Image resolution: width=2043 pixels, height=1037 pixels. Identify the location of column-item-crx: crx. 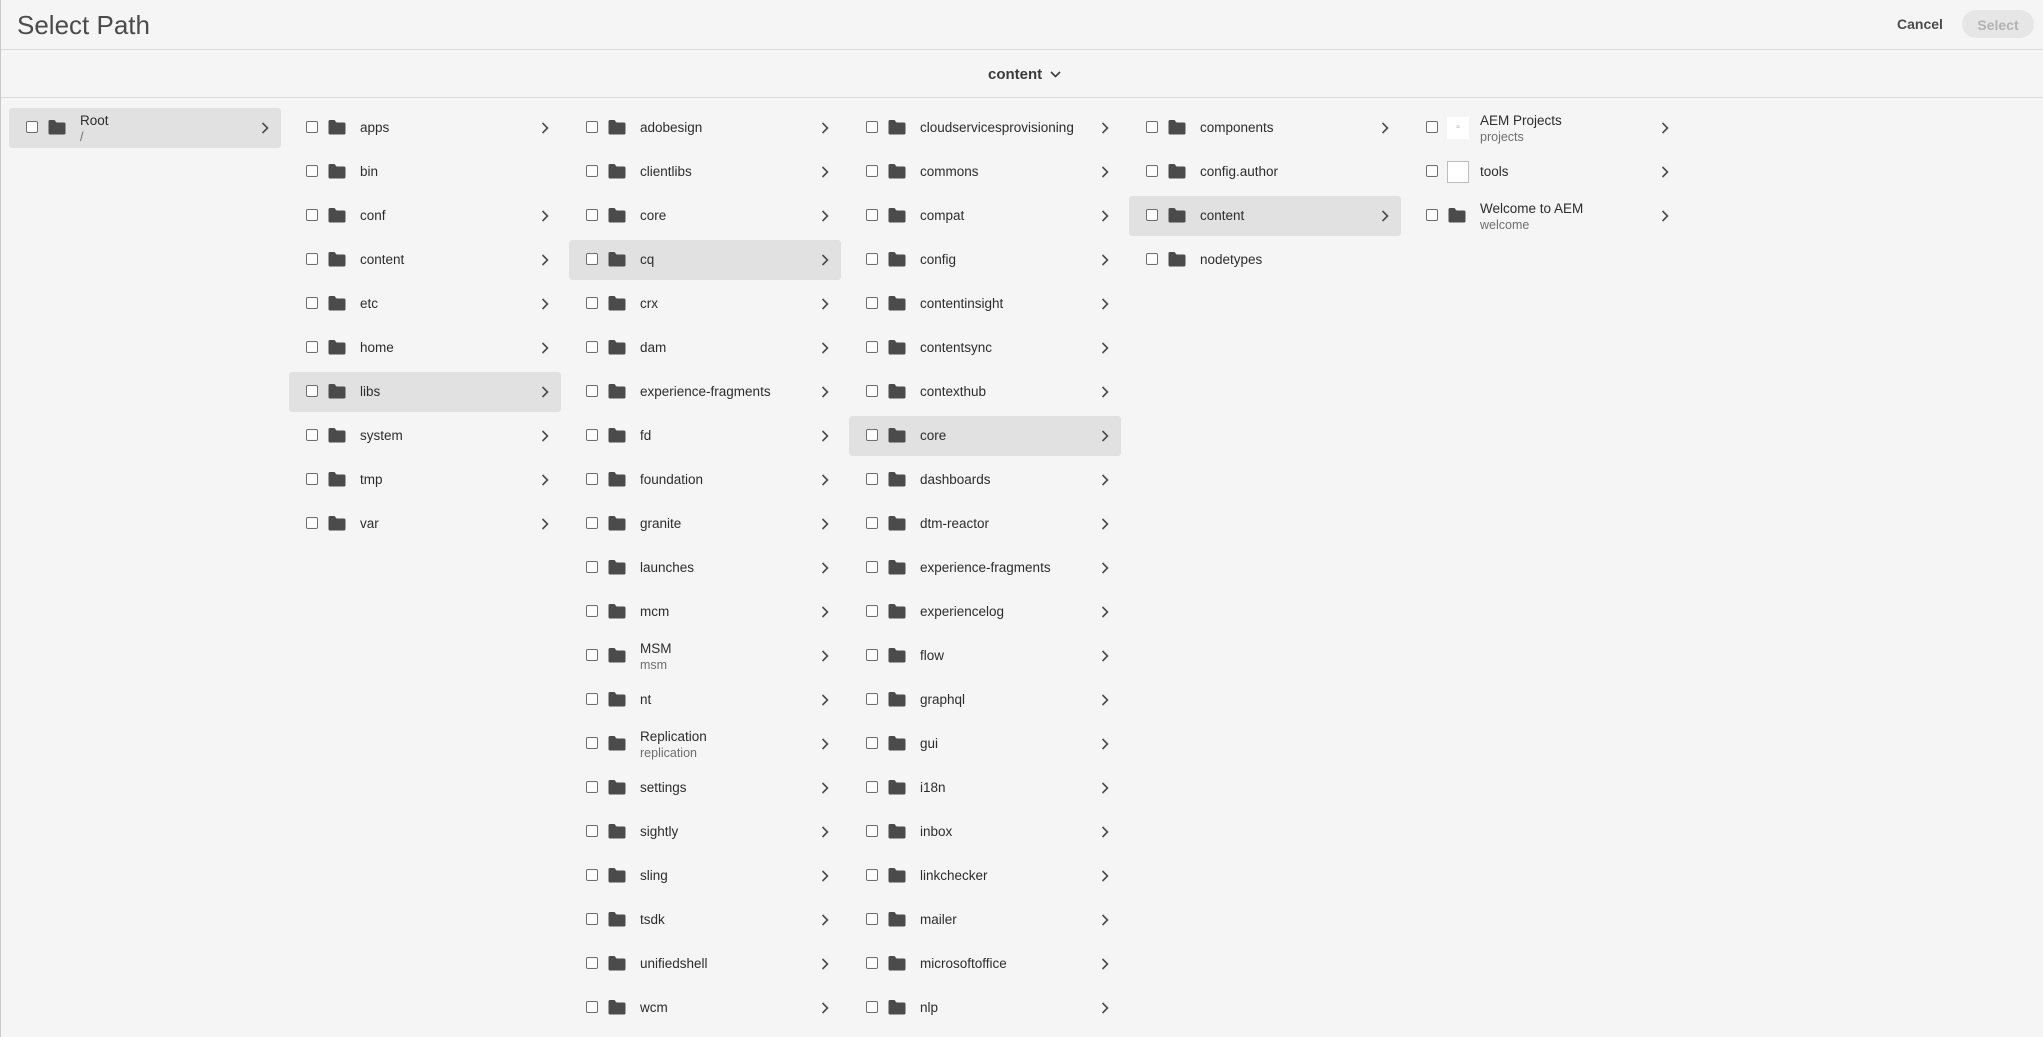
(705, 304).